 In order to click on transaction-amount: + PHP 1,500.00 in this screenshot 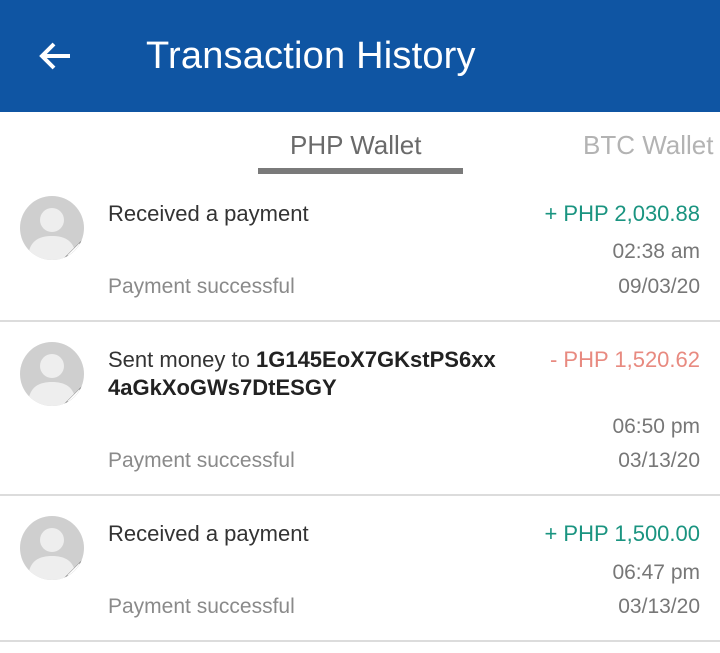, I will do `click(622, 533)`.